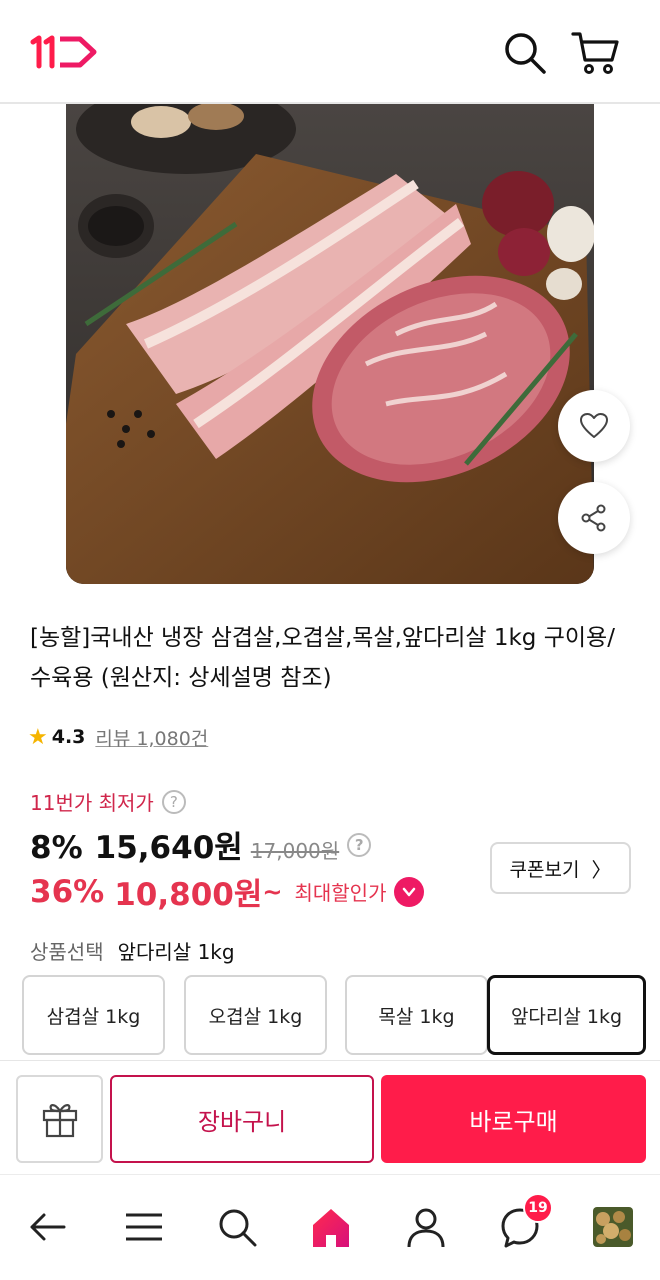 The image size is (660, 1280). I want to click on coupon-price-row: 36% 10,800원 ~ 최대할인가, so click(227, 891).